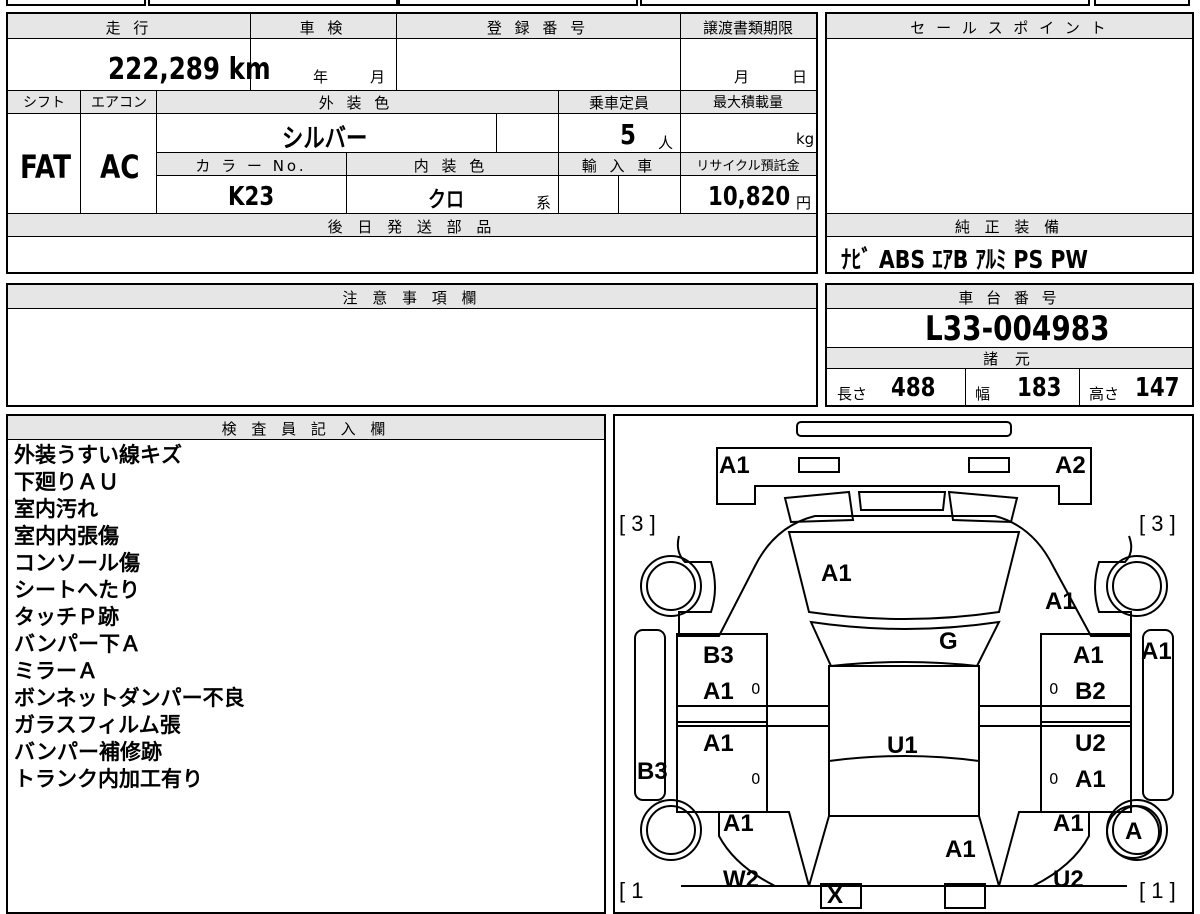 Image resolution: width=1200 pixels, height=914 pixels. Describe the element at coordinates (119, 103) in the screenshot. I see `ac-label: エアコン` at that location.